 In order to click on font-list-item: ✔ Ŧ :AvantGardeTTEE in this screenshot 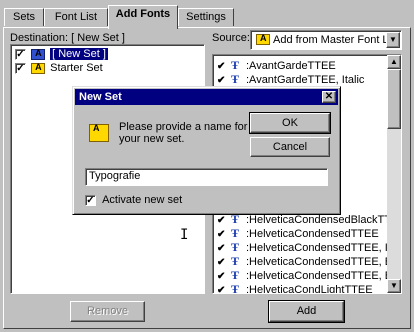, I will do `click(275, 65)`.